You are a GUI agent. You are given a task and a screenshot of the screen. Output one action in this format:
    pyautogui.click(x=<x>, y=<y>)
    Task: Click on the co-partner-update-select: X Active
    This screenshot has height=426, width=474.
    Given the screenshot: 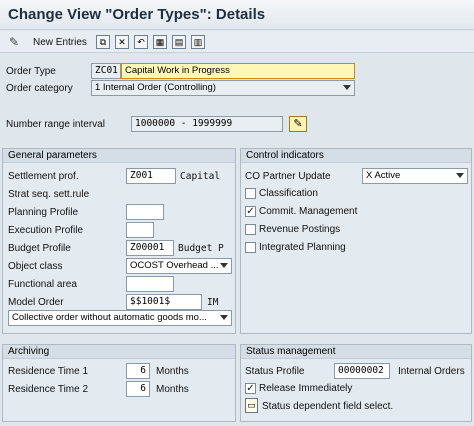 What is the action you would take?
    pyautogui.click(x=415, y=176)
    